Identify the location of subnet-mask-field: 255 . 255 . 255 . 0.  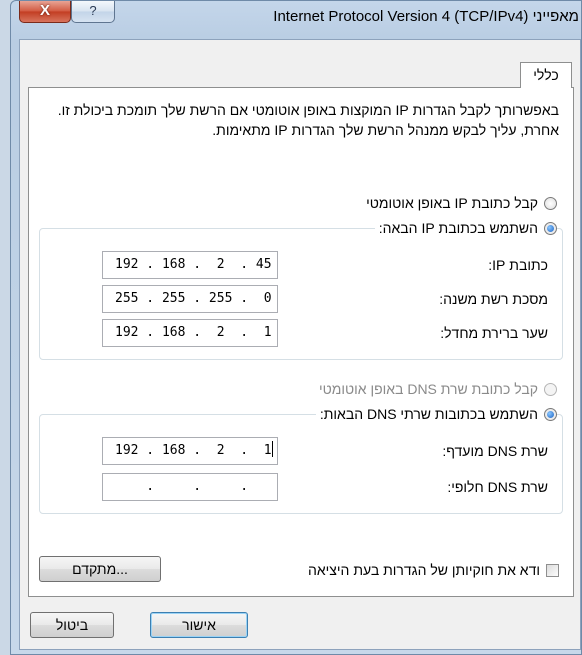
(190, 299).